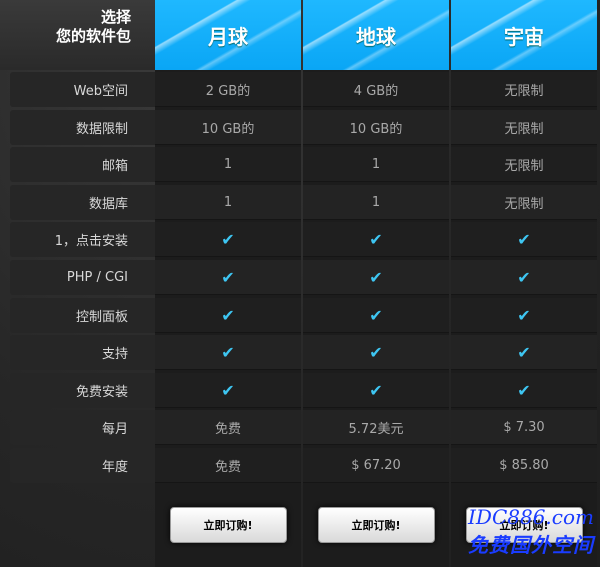  I want to click on watermark-line-1: IDC886.com, so click(531, 517).